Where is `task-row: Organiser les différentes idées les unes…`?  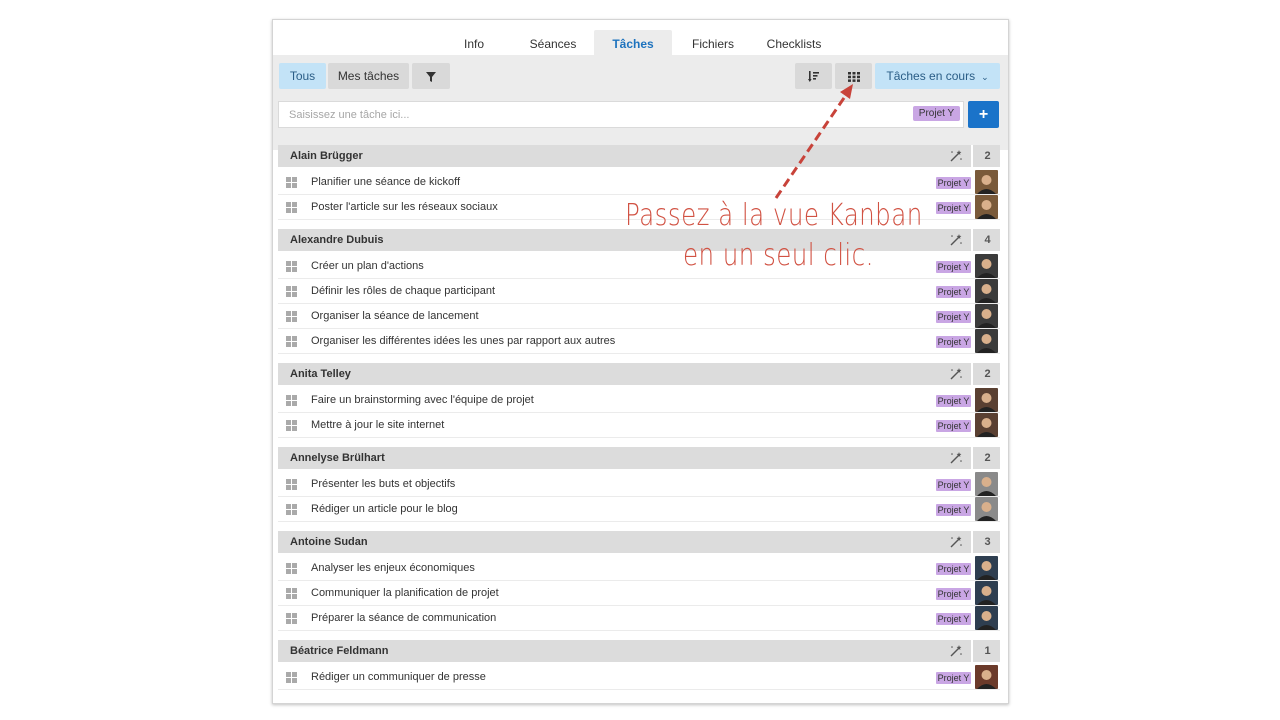
task-row: Organiser les différentes idées les unes… is located at coordinates (639, 341).